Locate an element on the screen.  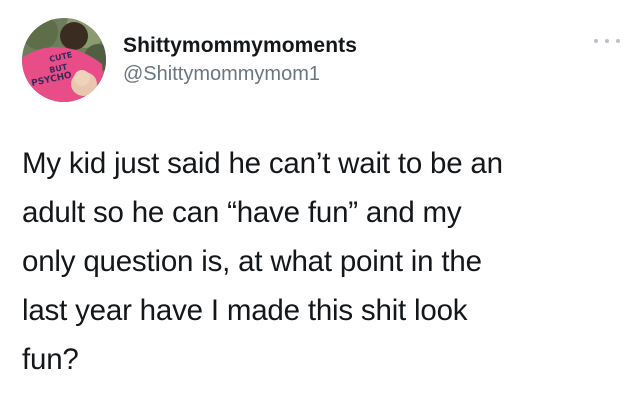
more-horizontal-icon is located at coordinates (607, 41).